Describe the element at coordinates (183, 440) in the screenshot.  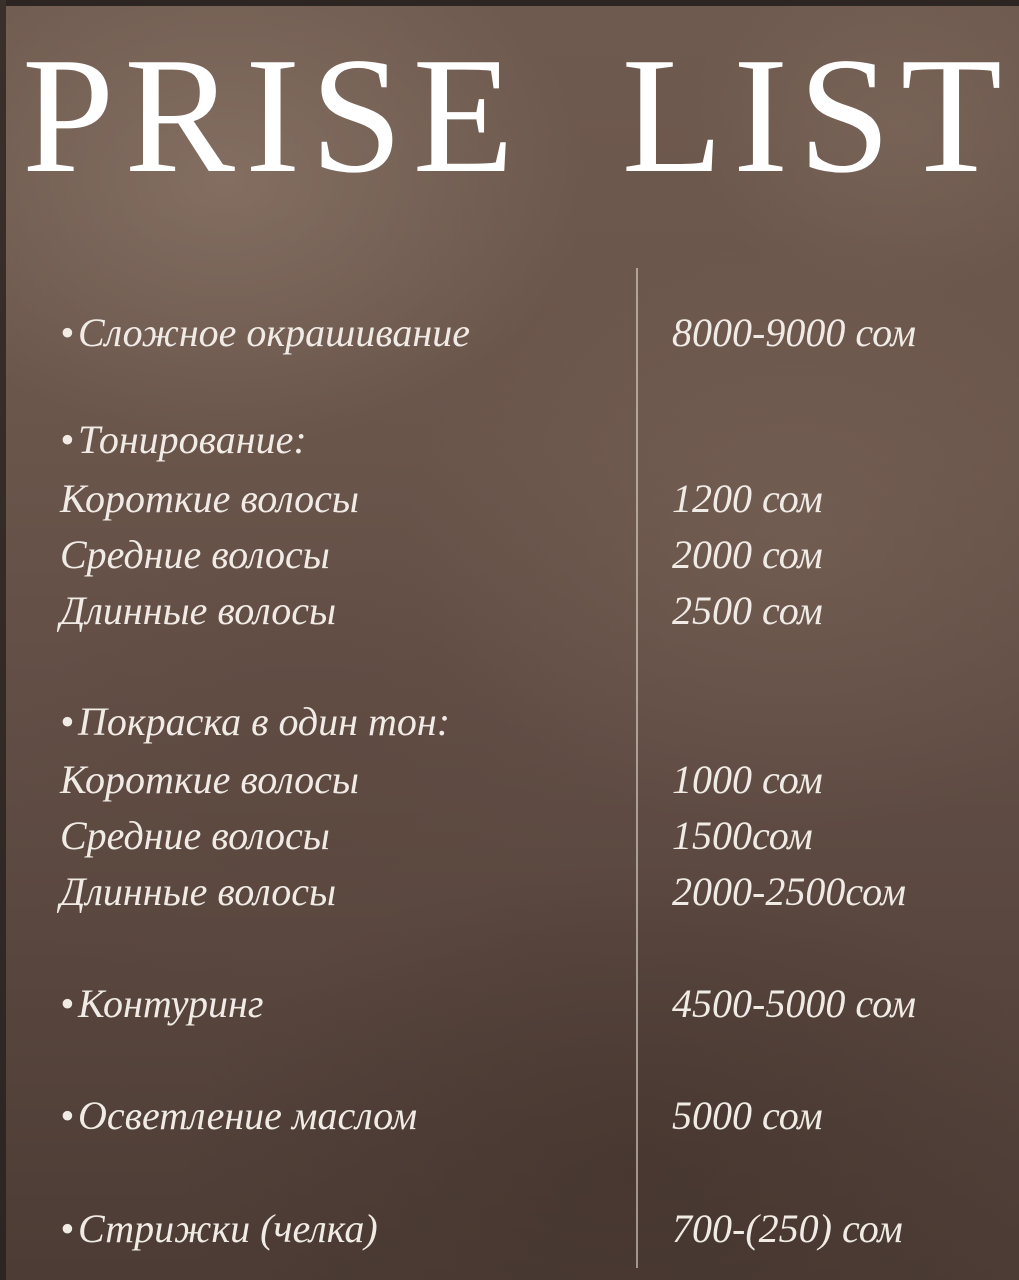
I see `section-label: • Тонирование:` at that location.